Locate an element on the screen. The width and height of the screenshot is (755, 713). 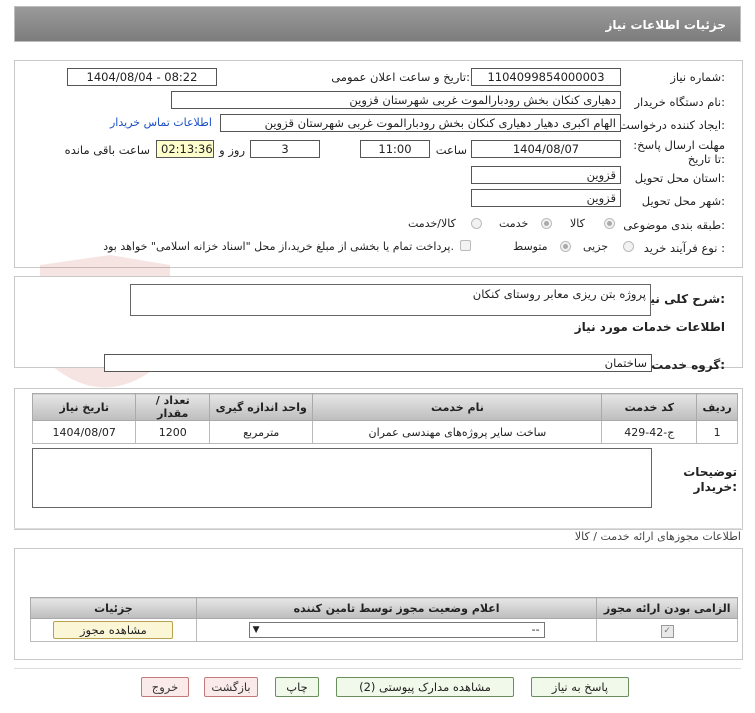
col-service-code: کد خدمت is located at coordinates (649, 407).